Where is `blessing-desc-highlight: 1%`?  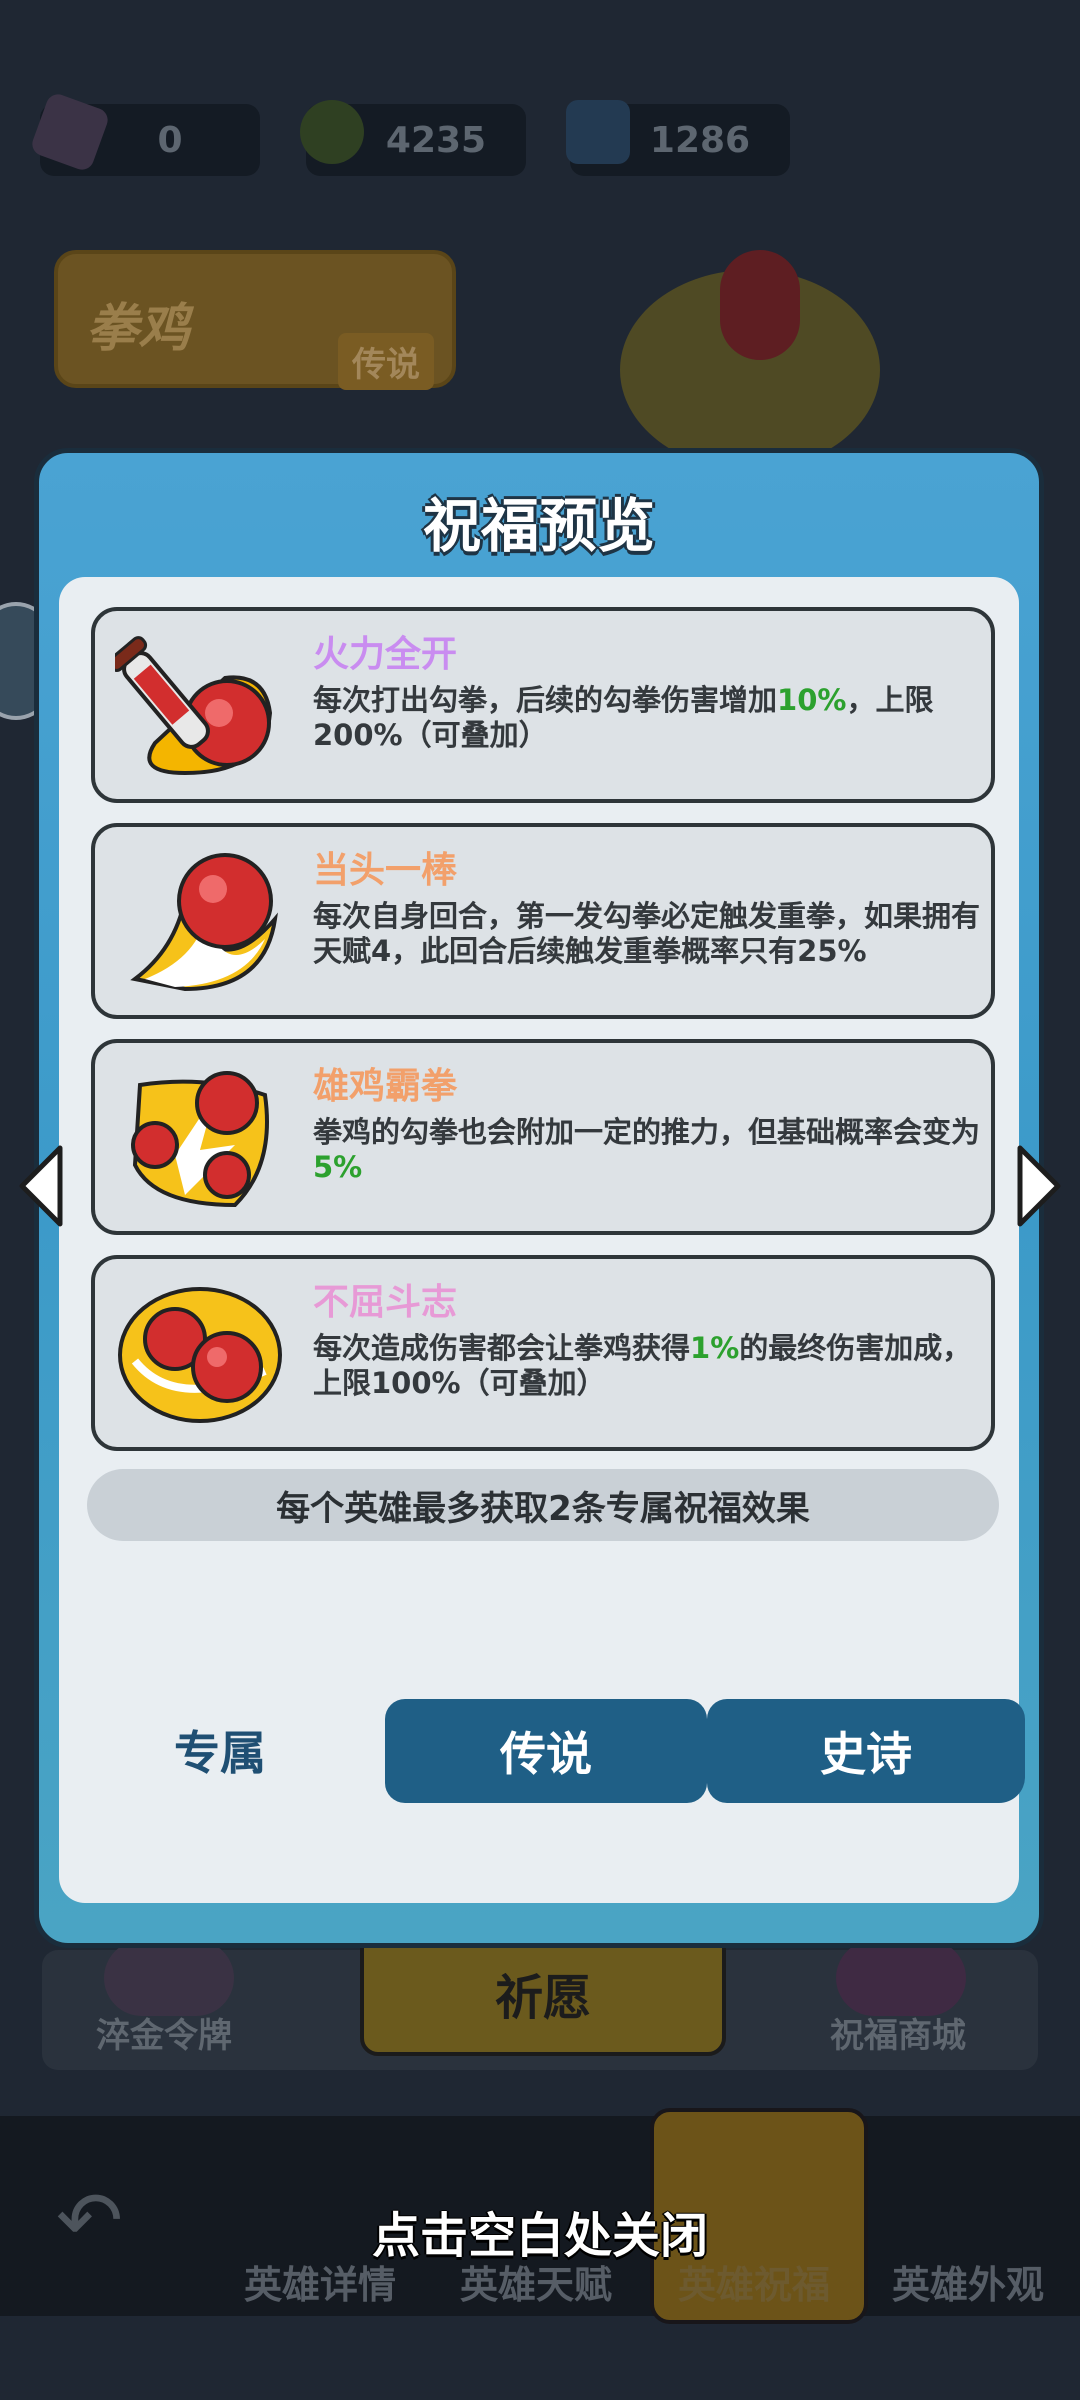 blessing-desc-highlight: 1% is located at coordinates (715, 1348).